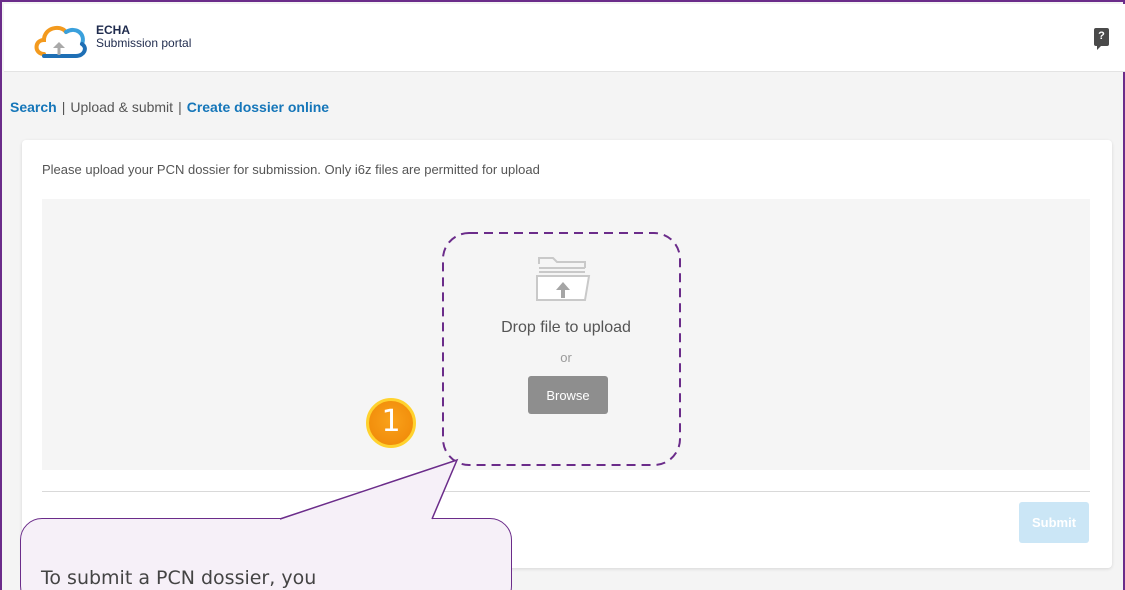 The height and width of the screenshot is (590, 1125). Describe the element at coordinates (1054, 522) in the screenshot. I see `submit-button: Submit` at that location.